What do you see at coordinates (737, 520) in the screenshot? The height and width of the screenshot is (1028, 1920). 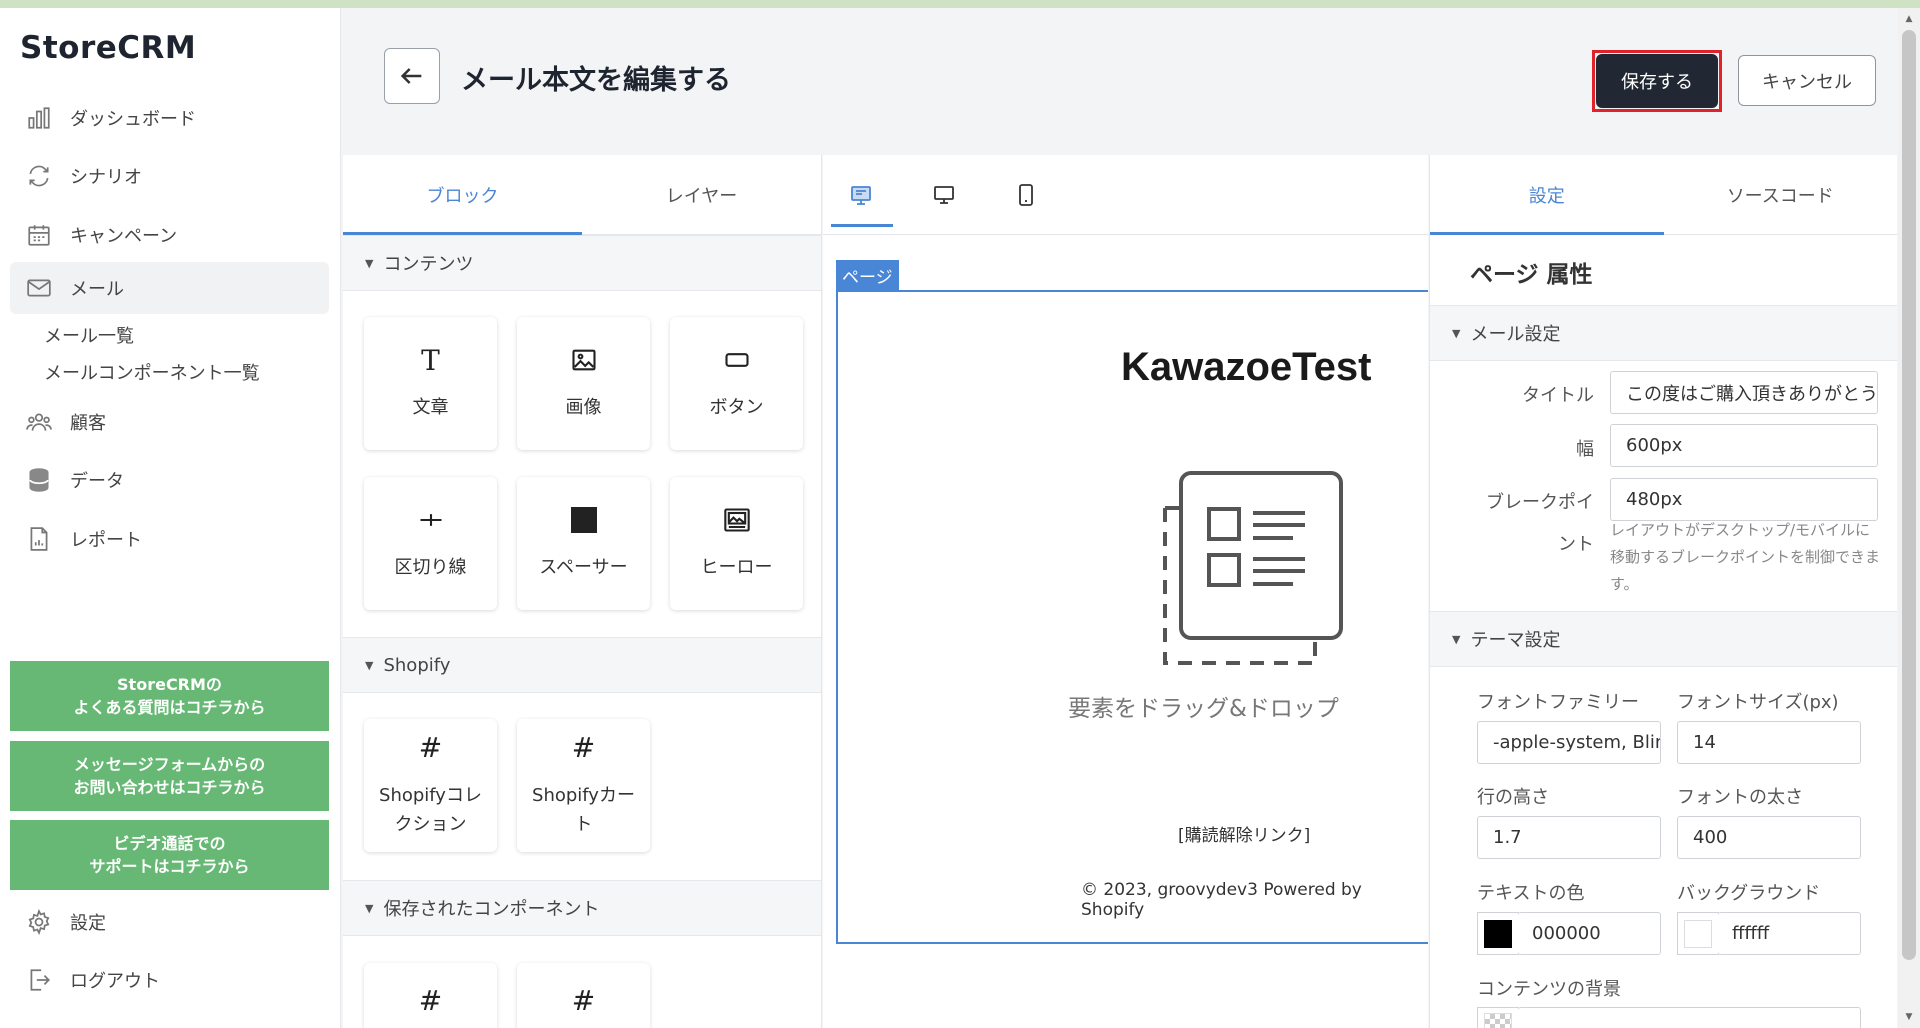 I see `hero-icon` at bounding box center [737, 520].